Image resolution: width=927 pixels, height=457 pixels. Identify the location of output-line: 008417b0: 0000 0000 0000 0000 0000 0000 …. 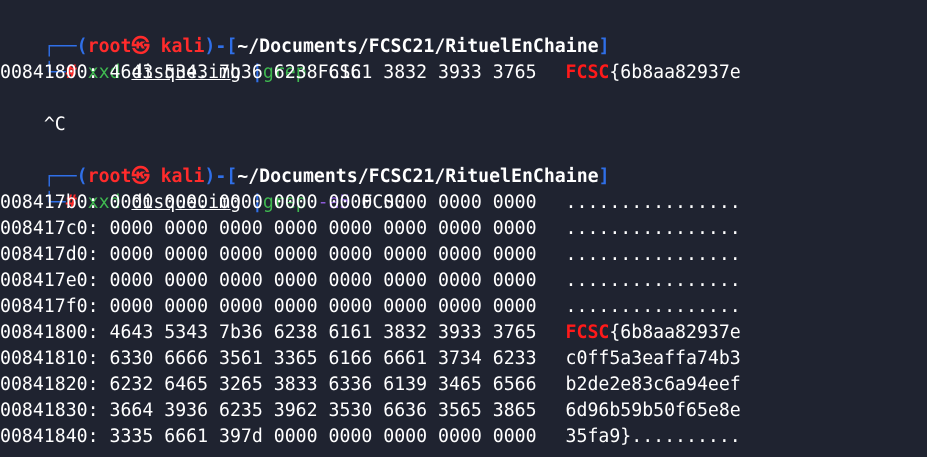
(463, 203).